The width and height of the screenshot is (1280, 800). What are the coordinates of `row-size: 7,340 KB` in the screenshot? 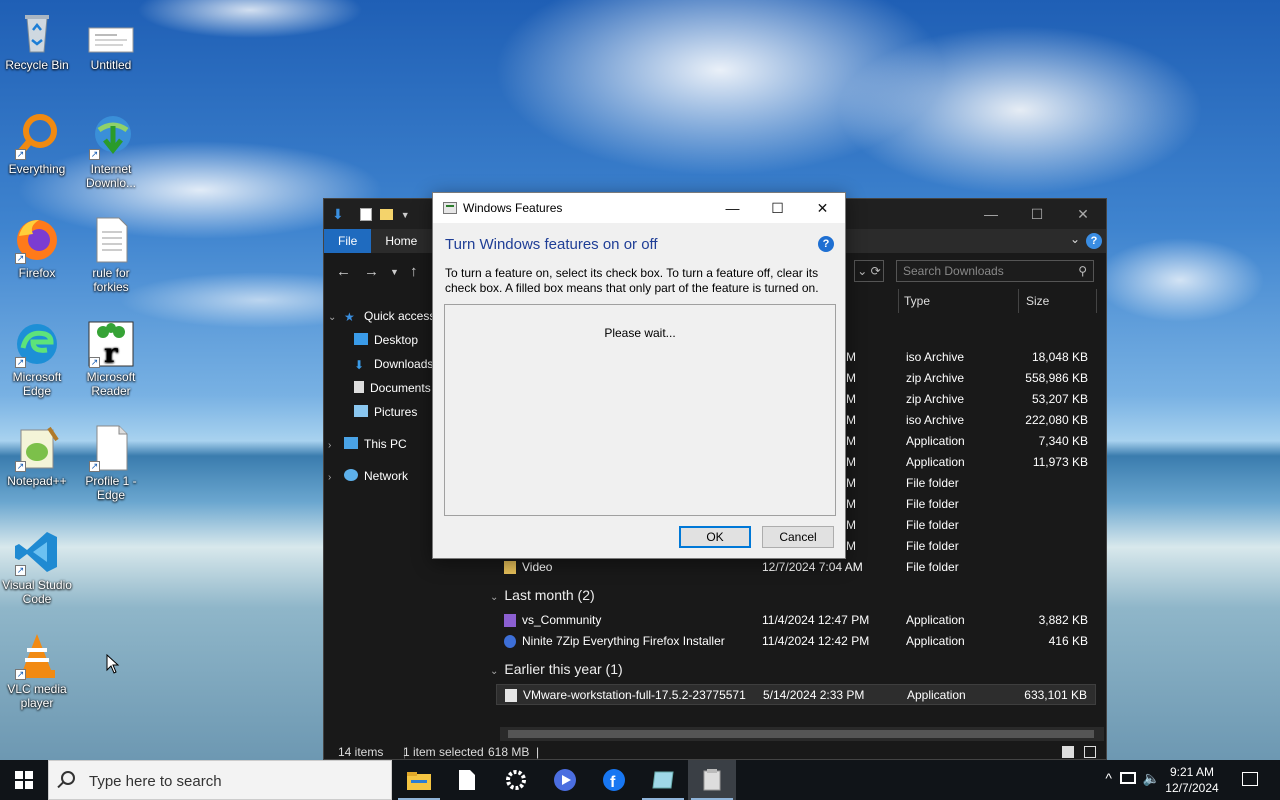 It's located at (1063, 441).